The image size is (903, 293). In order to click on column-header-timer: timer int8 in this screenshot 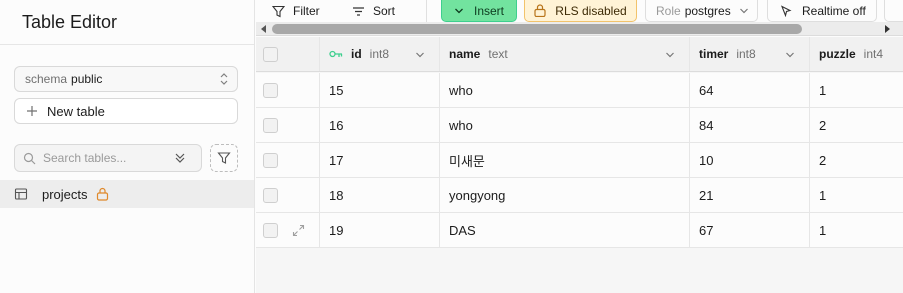, I will do `click(750, 54)`.